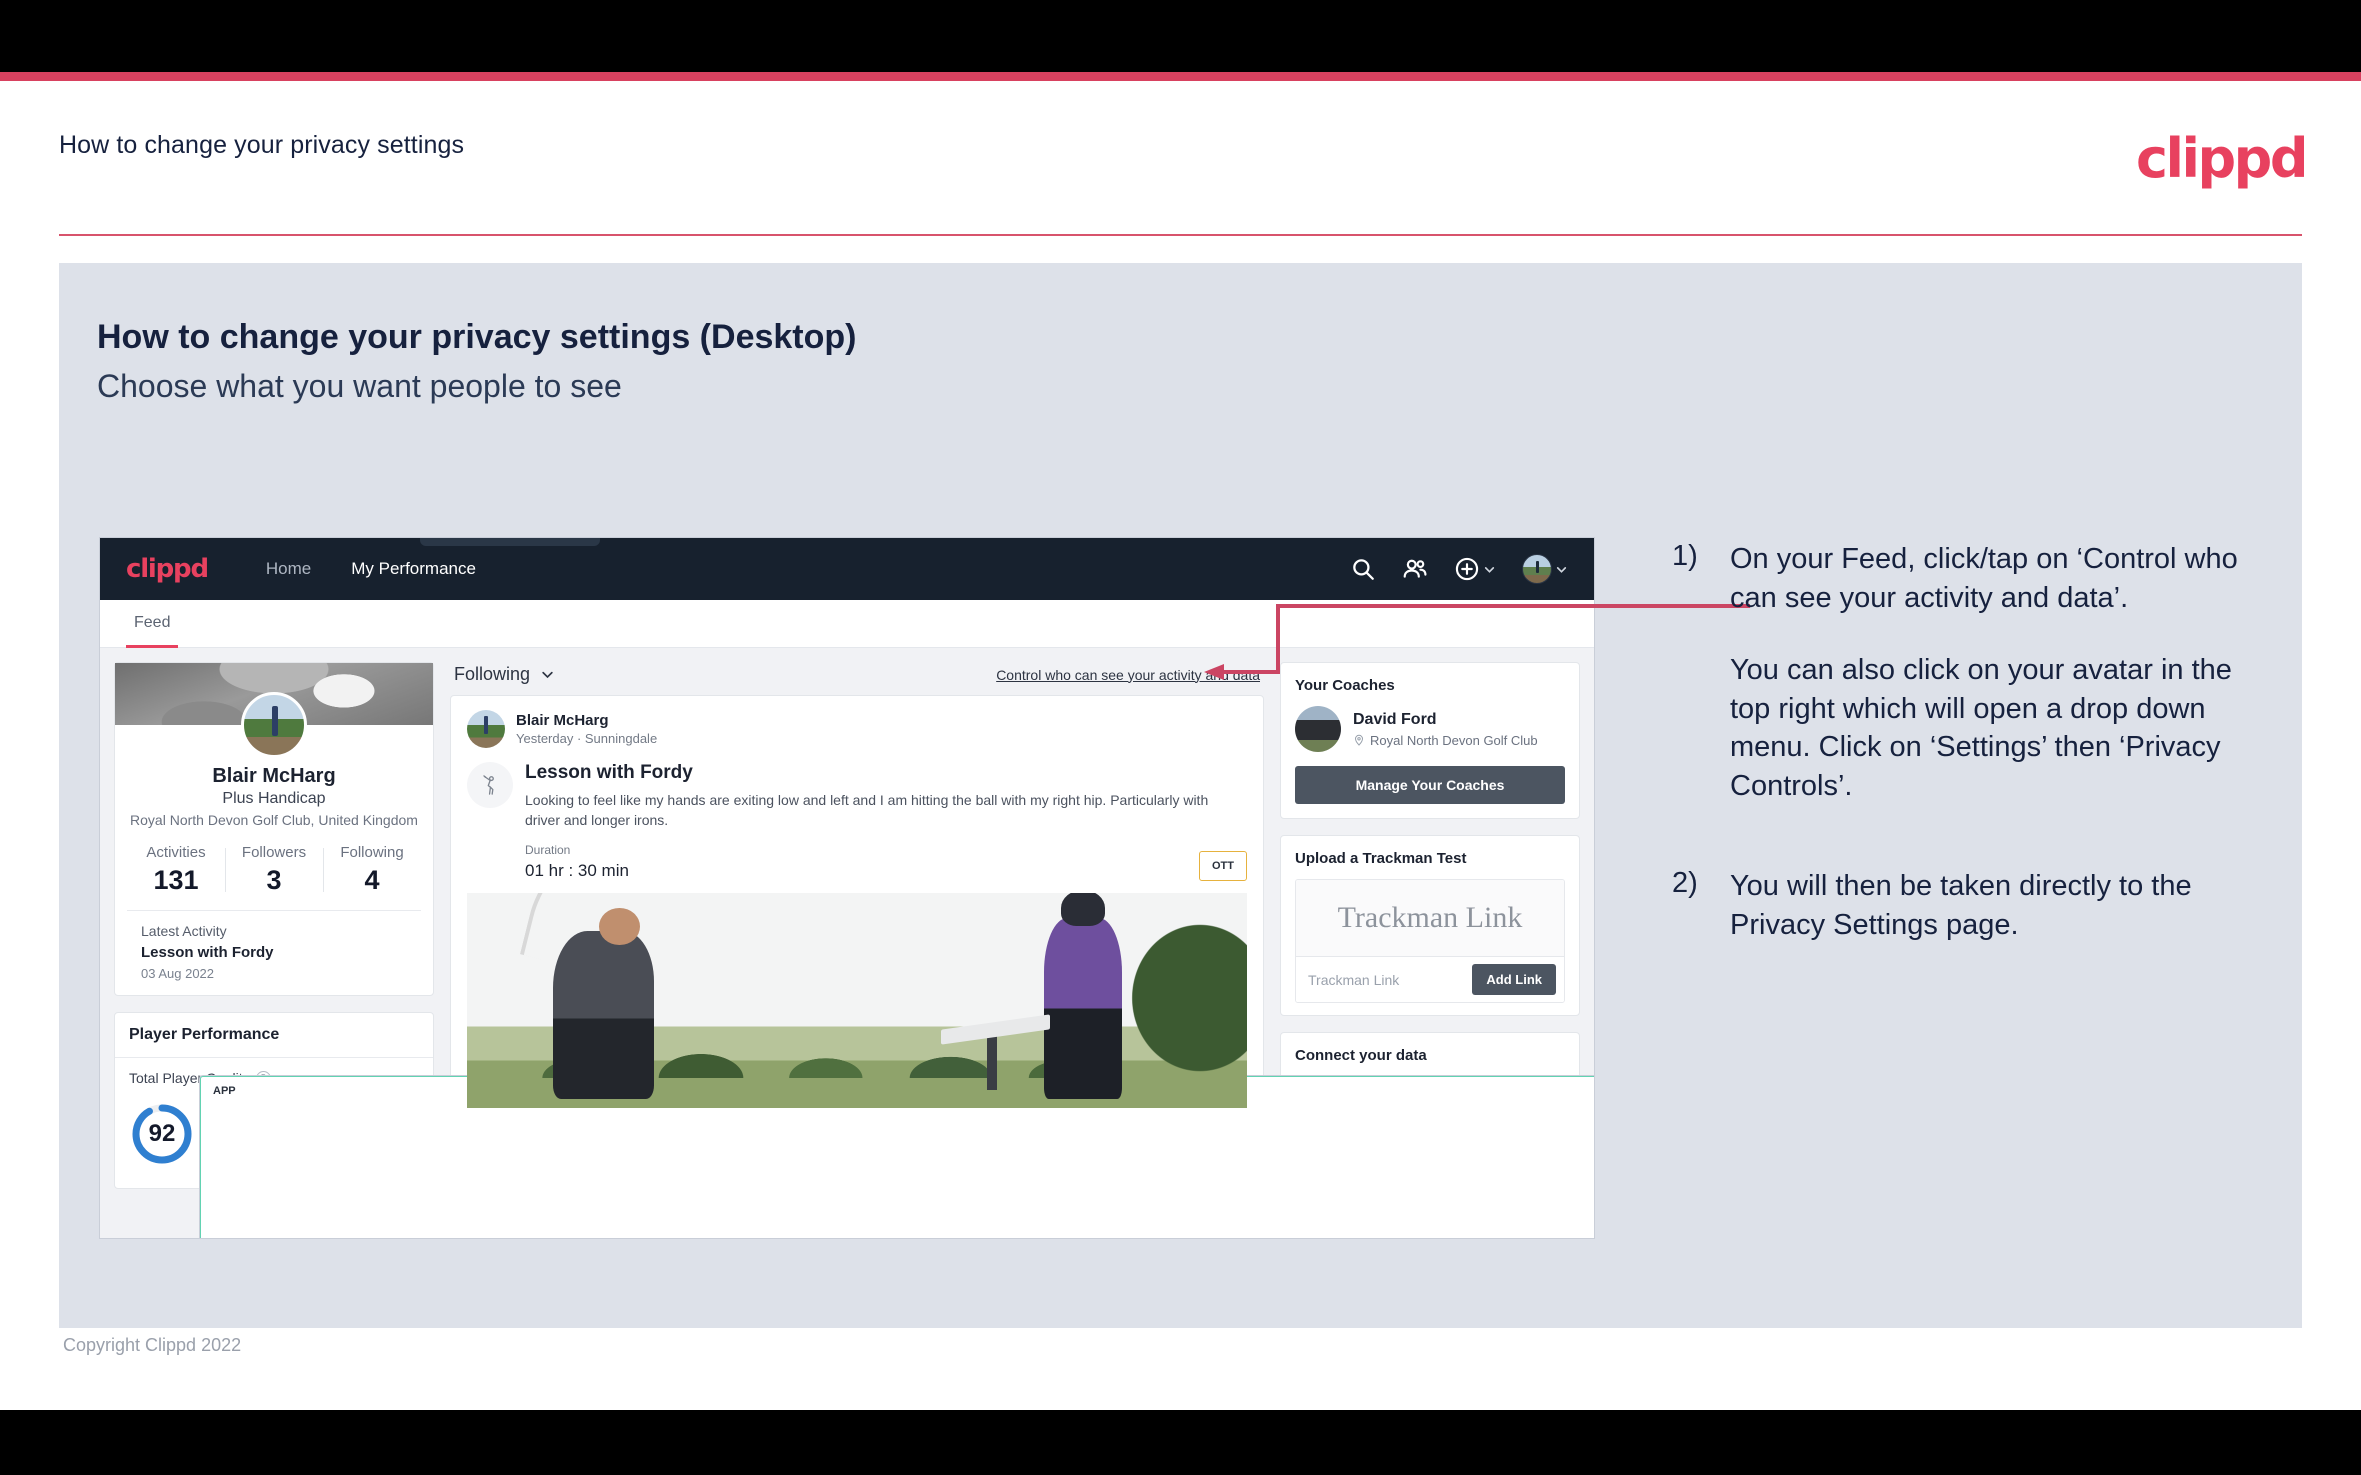  What do you see at coordinates (587, 738) in the screenshot?
I see `post-meta: Yesterday · Sunningdale` at bounding box center [587, 738].